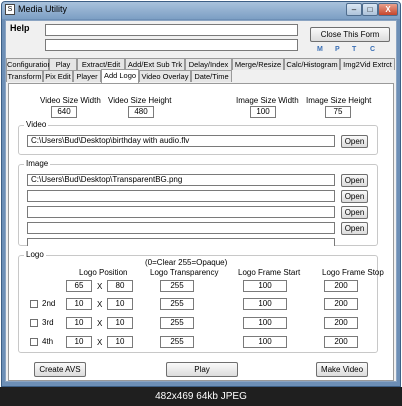 This screenshot has width=402, height=406. Describe the element at coordinates (24, 76) in the screenshot. I see `tab-transform: Transform` at that location.